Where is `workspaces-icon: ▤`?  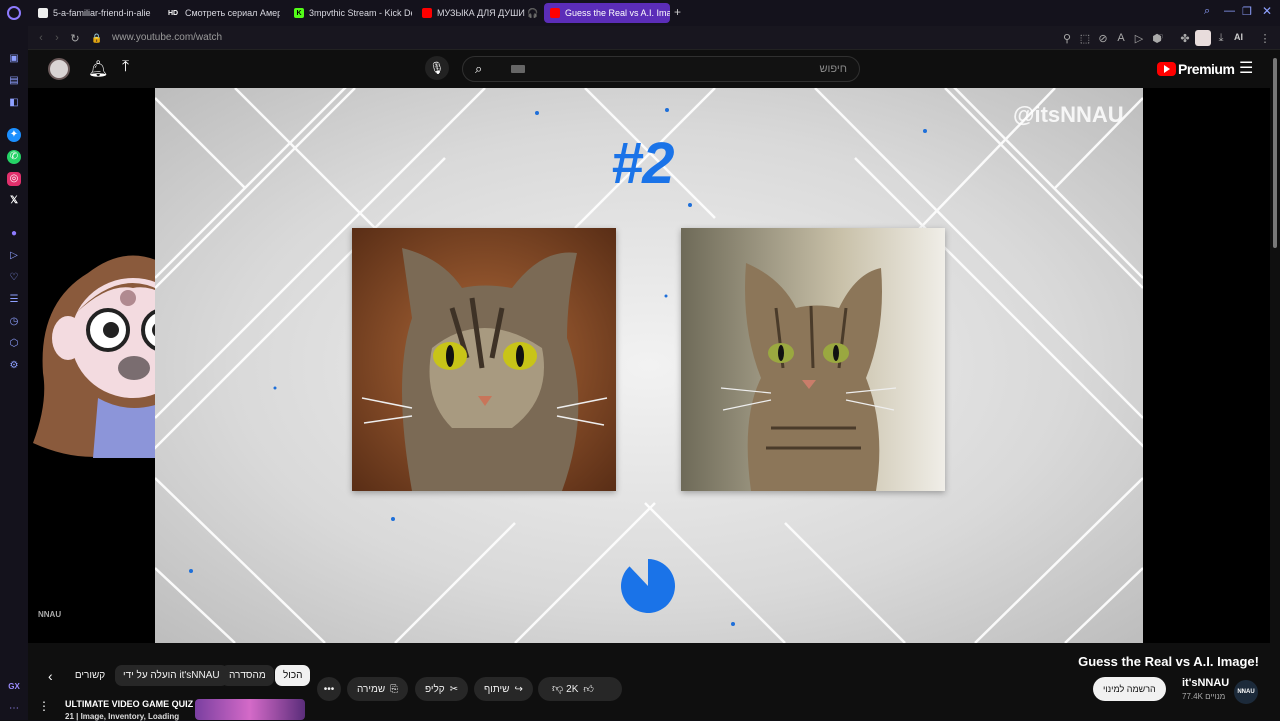 workspaces-icon: ▤ is located at coordinates (14, 81).